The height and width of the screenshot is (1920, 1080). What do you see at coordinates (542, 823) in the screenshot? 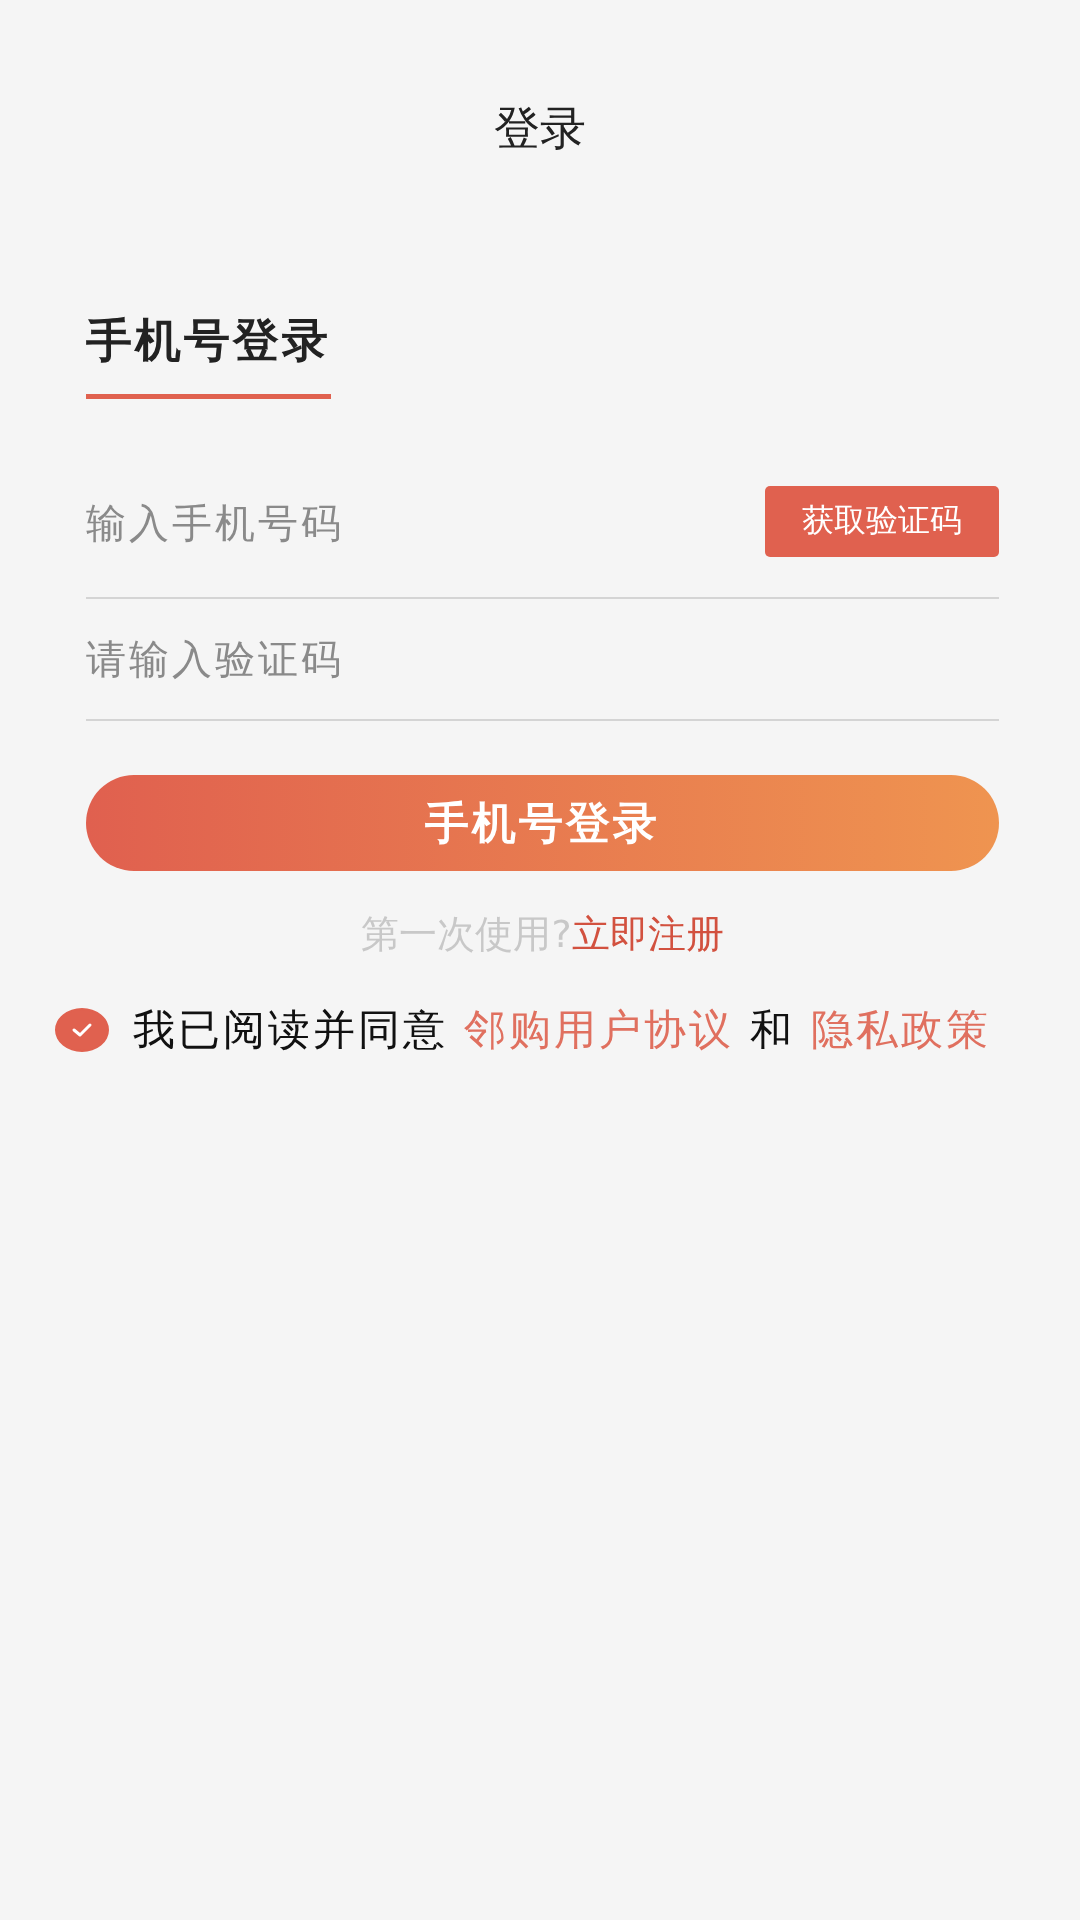
I see `login-button: 手机号登录` at bounding box center [542, 823].